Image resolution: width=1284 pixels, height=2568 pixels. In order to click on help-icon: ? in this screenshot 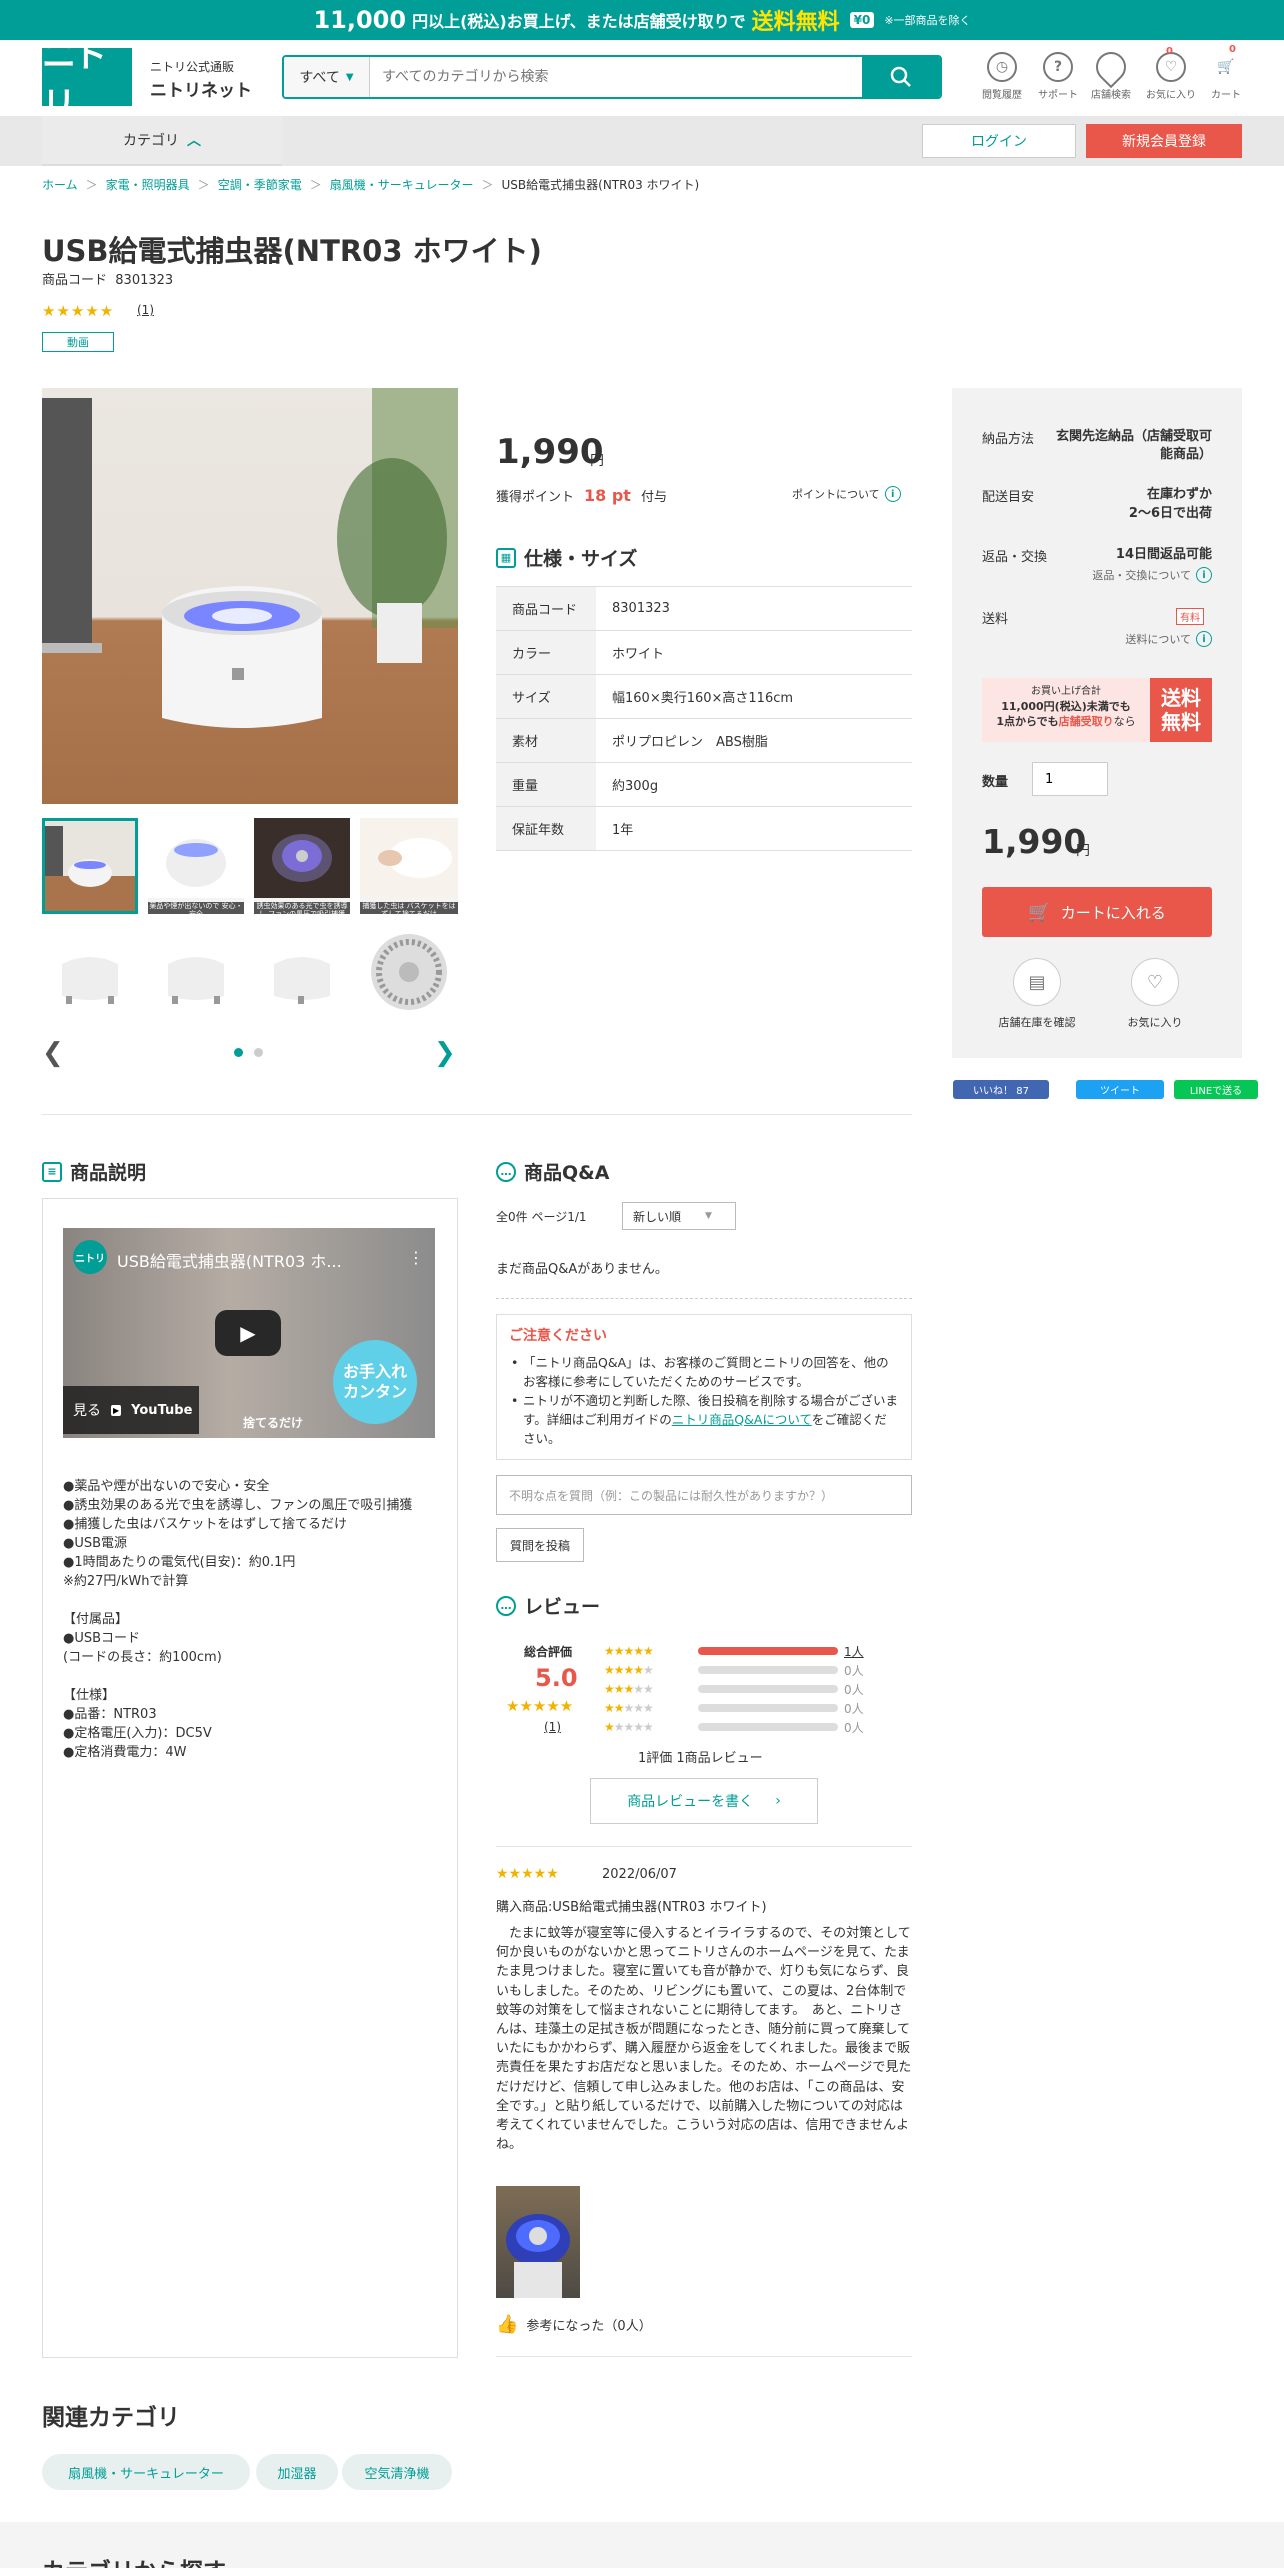, I will do `click(1058, 67)`.